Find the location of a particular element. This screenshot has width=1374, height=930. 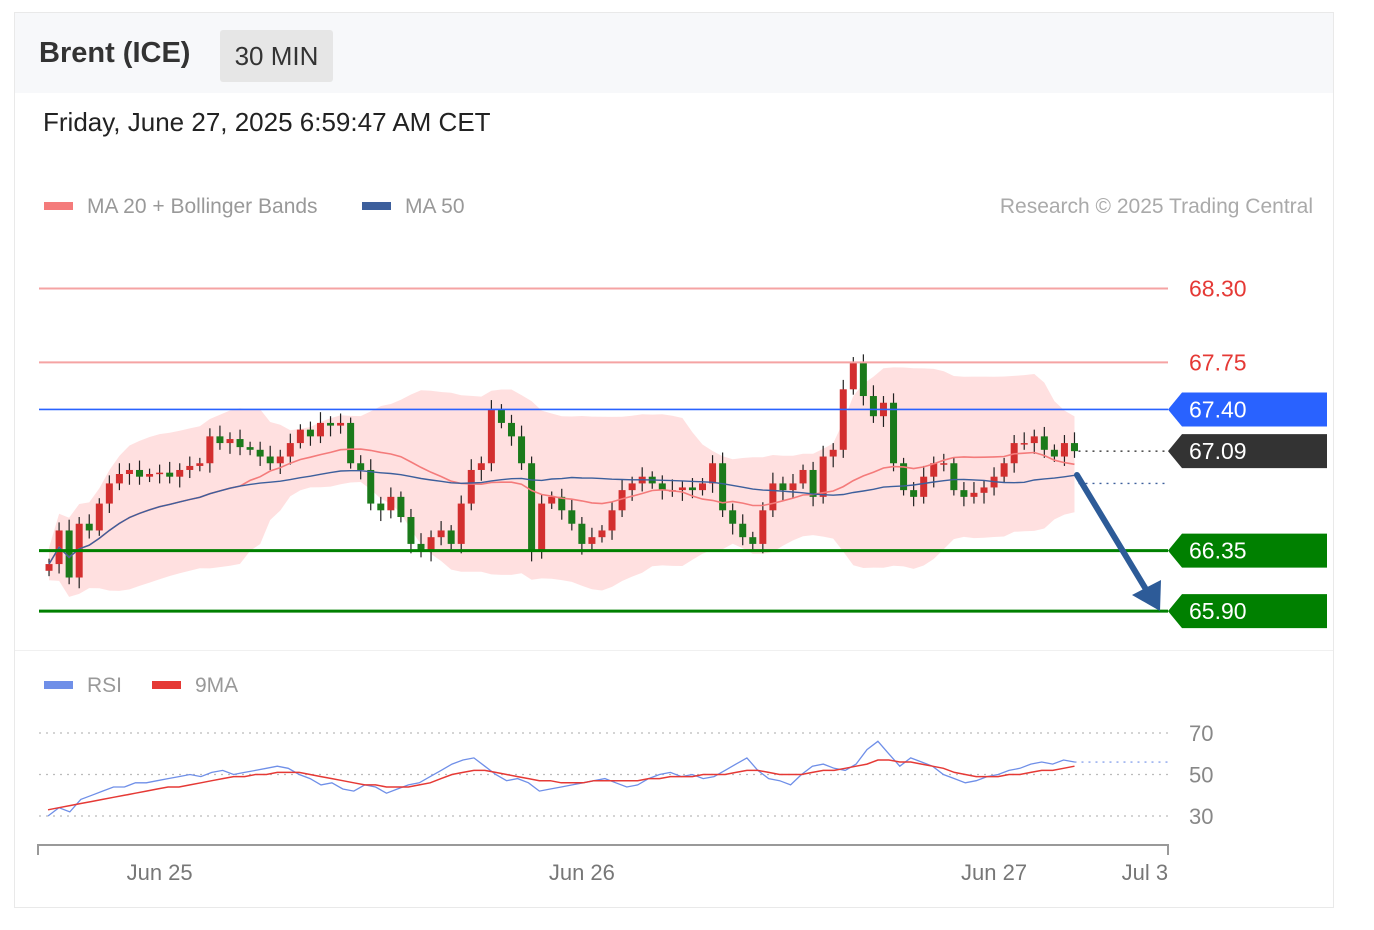

copyright-label: Research © 2025 Trading Central is located at coordinates (1156, 206).